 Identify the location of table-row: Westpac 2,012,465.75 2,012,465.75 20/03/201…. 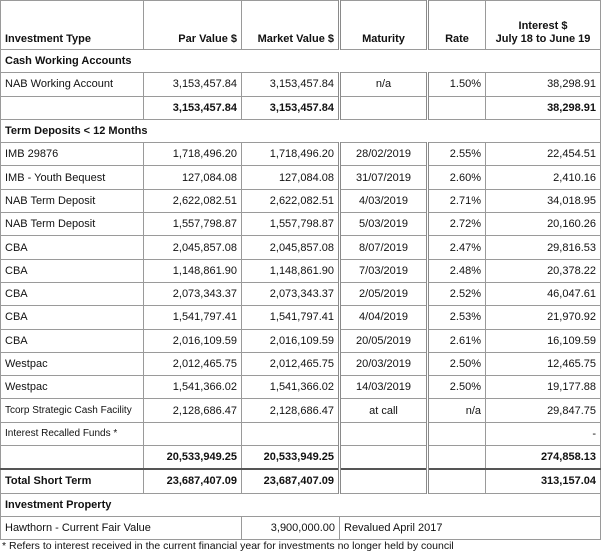
(300, 364).